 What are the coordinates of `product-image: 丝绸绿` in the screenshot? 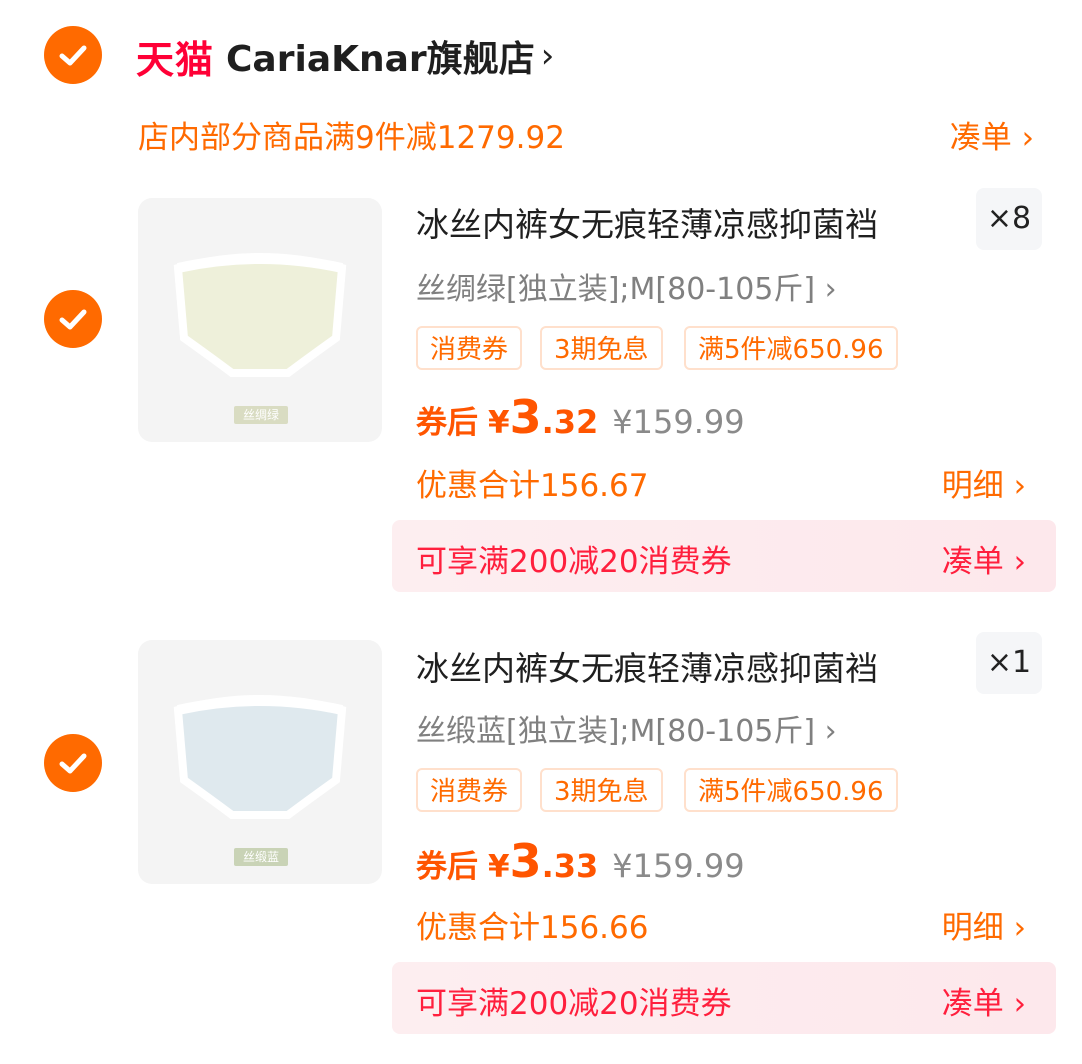 It's located at (260, 320).